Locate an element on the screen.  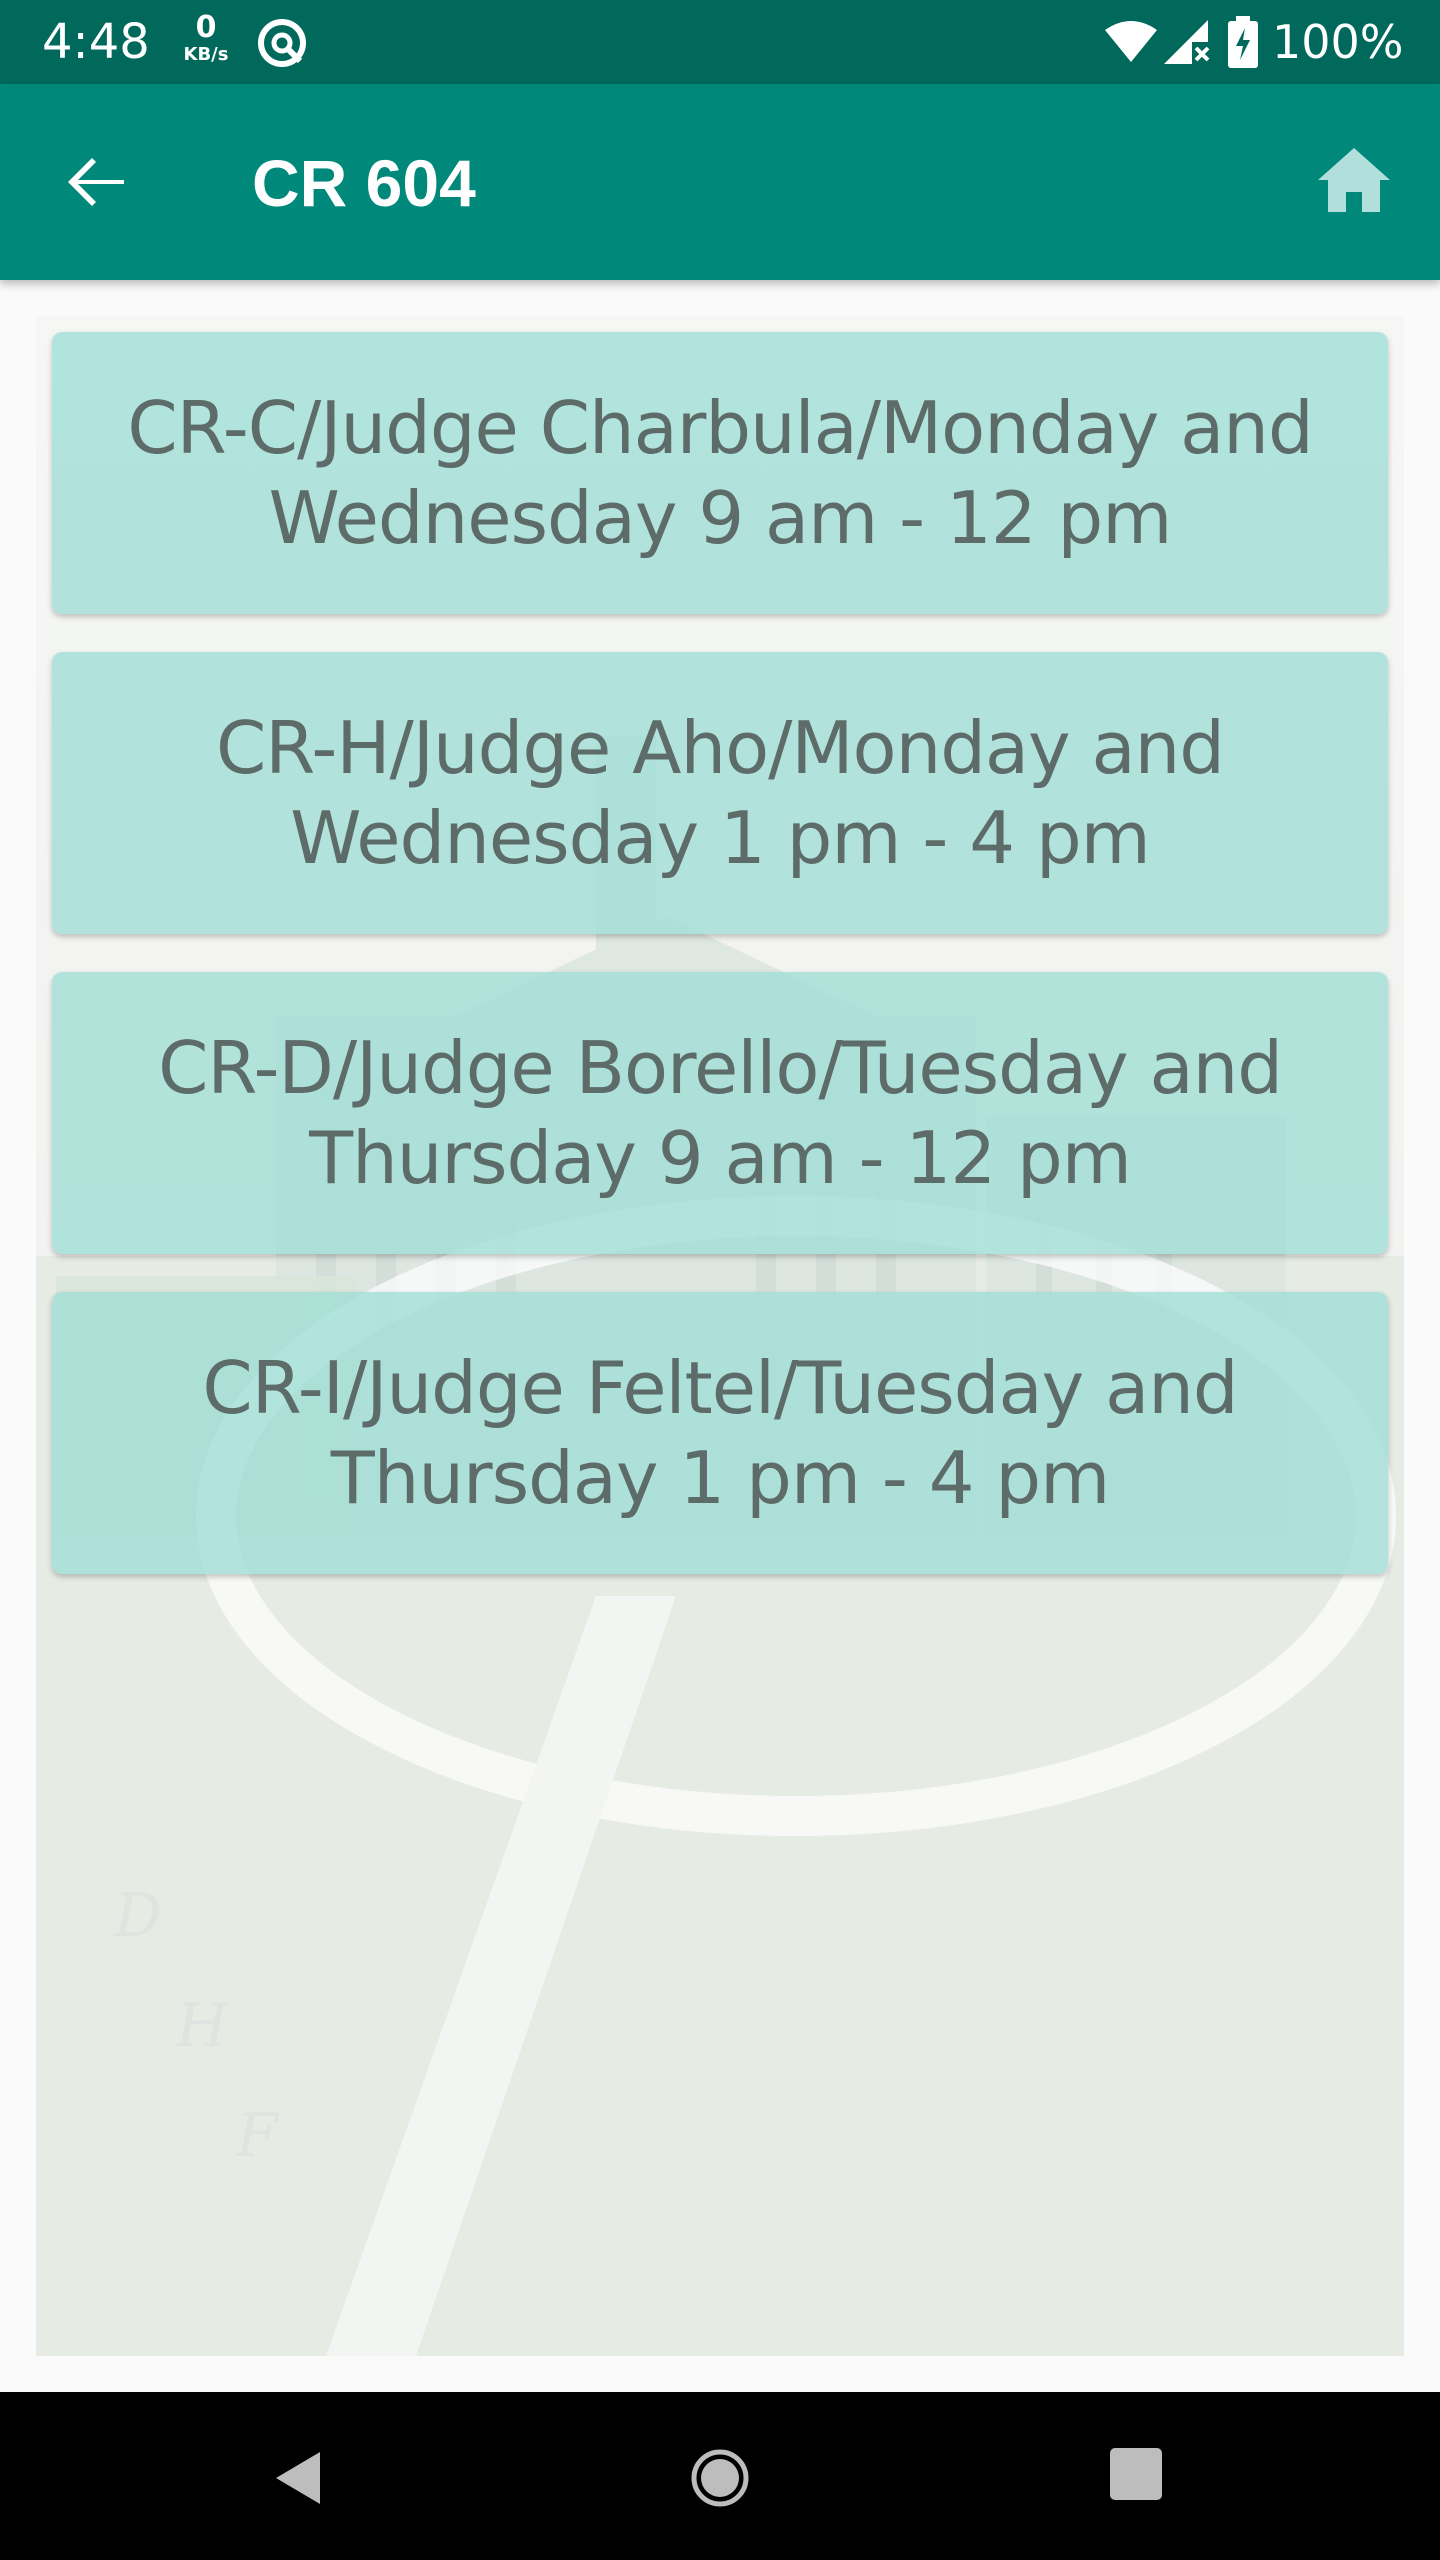
network-speed: 0 KB/s is located at coordinates (206, 39).